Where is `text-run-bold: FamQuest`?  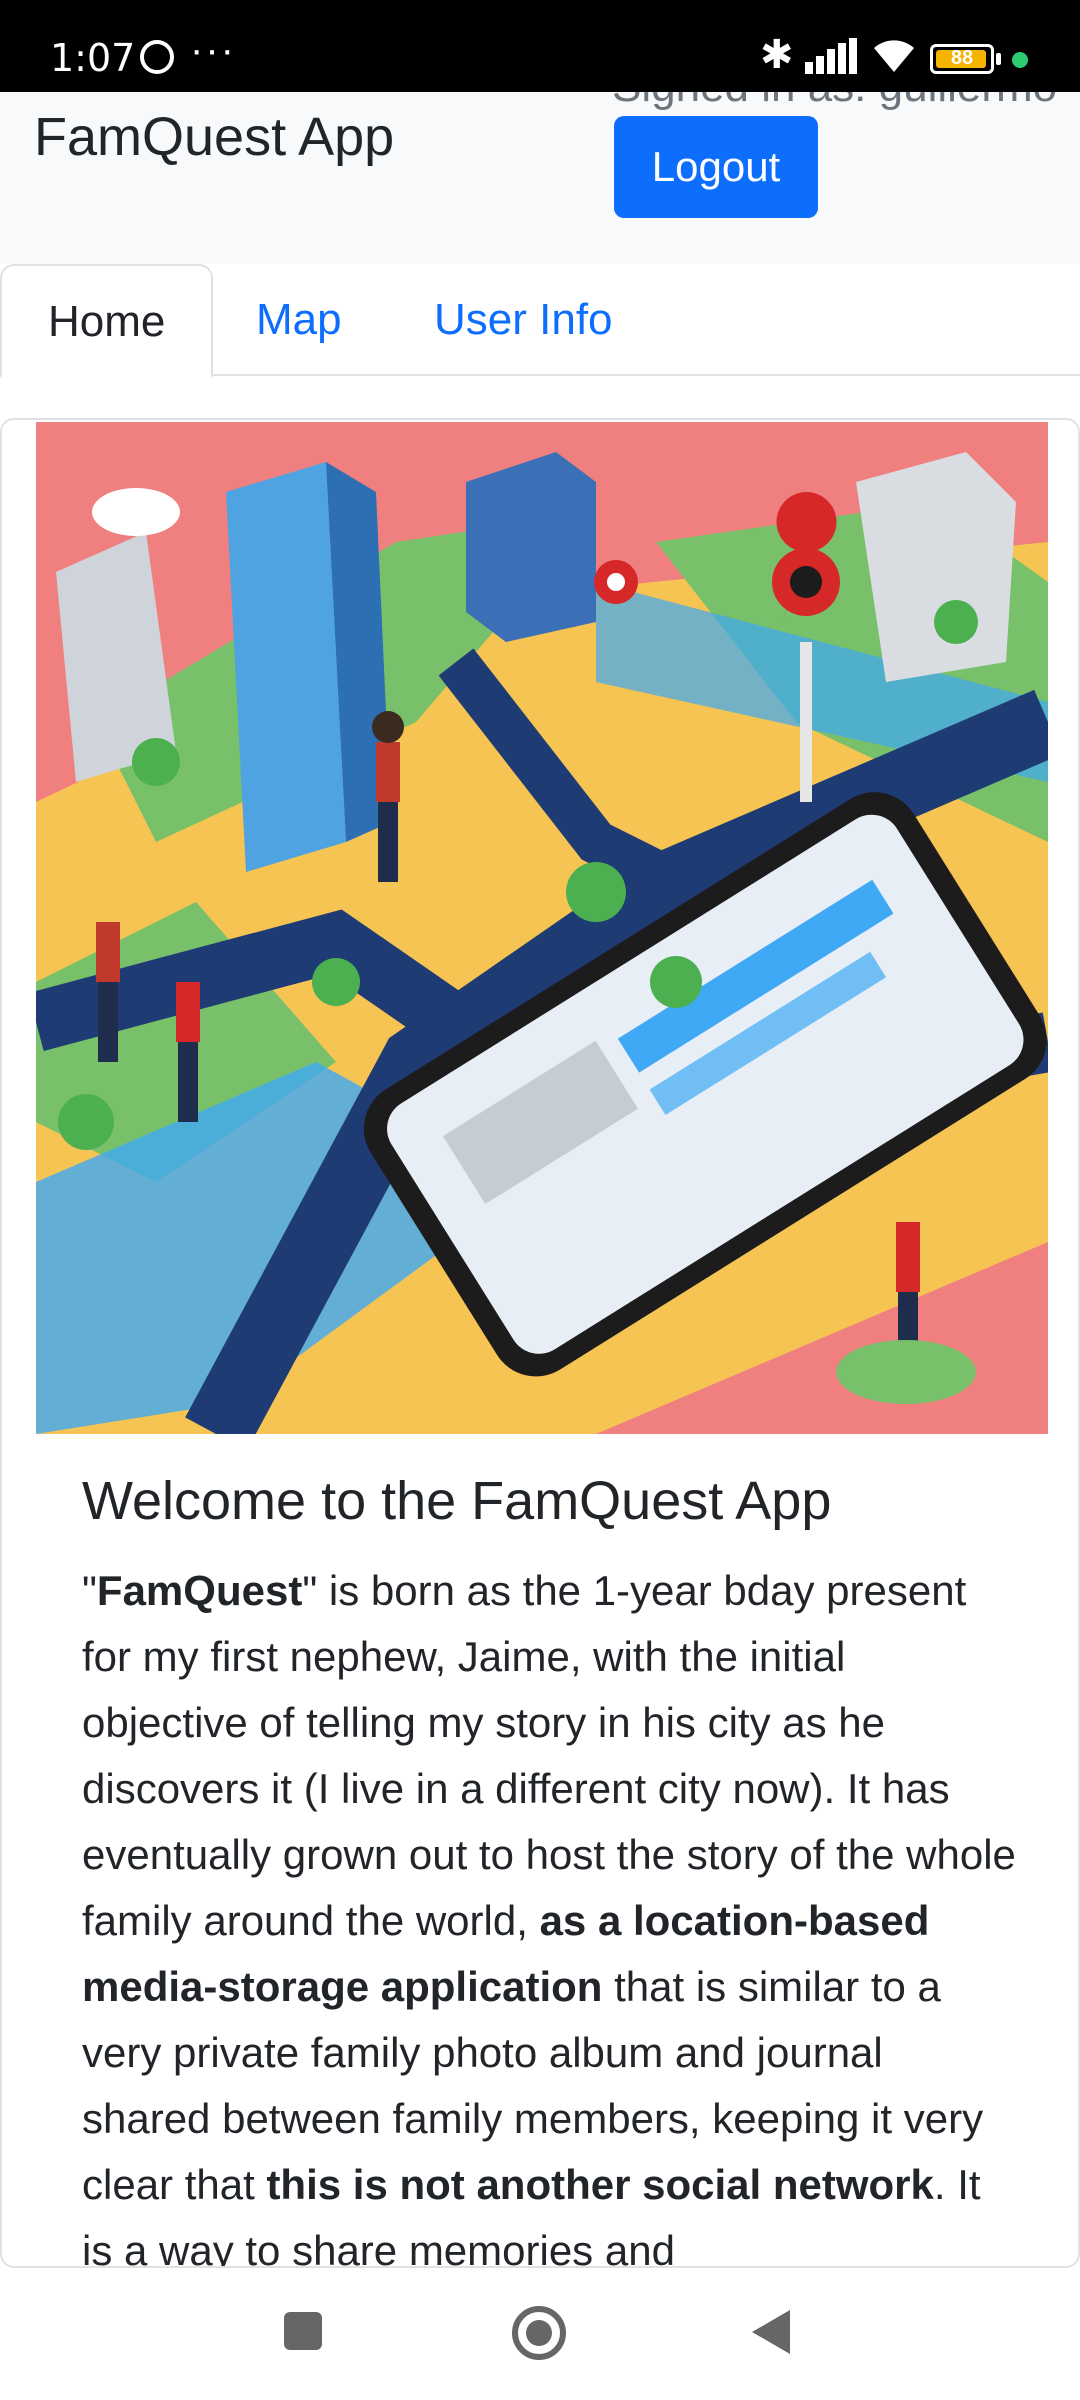 text-run-bold: FamQuest is located at coordinates (199, 1590).